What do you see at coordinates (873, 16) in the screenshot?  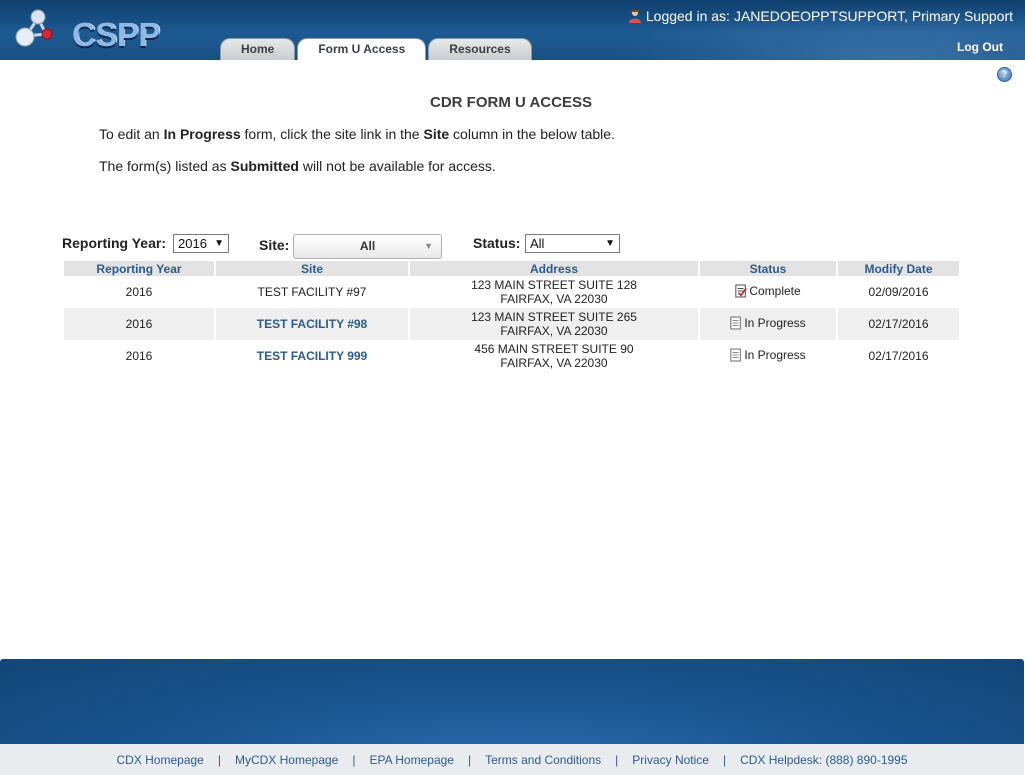 I see `login-user: JANEDOEOPPTSUPPORT, Primary Support` at bounding box center [873, 16].